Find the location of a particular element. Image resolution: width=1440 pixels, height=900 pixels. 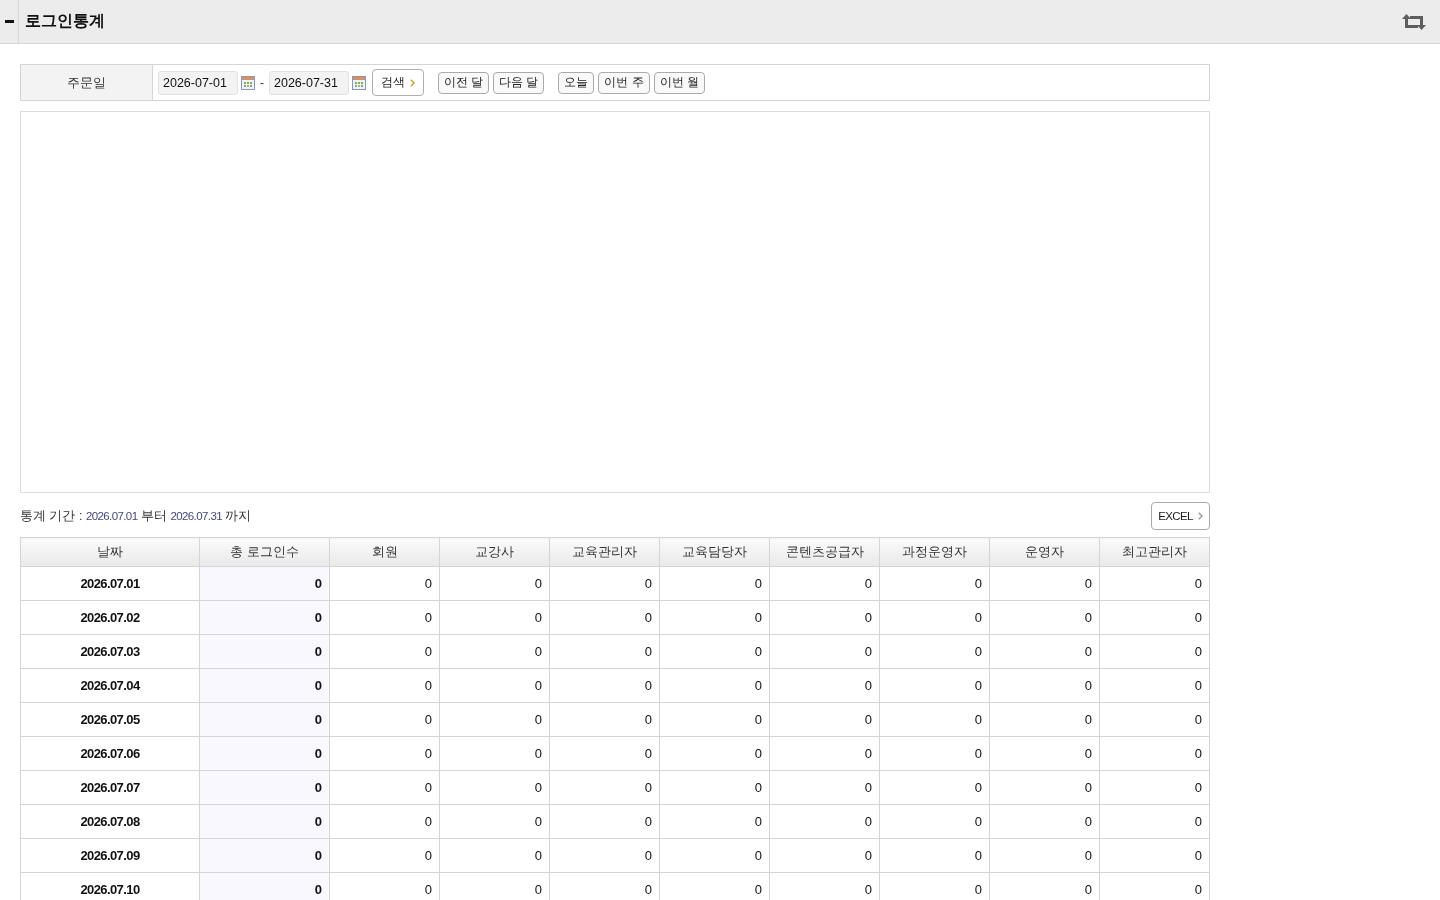

column-header: 교육담당자 is located at coordinates (714, 552).